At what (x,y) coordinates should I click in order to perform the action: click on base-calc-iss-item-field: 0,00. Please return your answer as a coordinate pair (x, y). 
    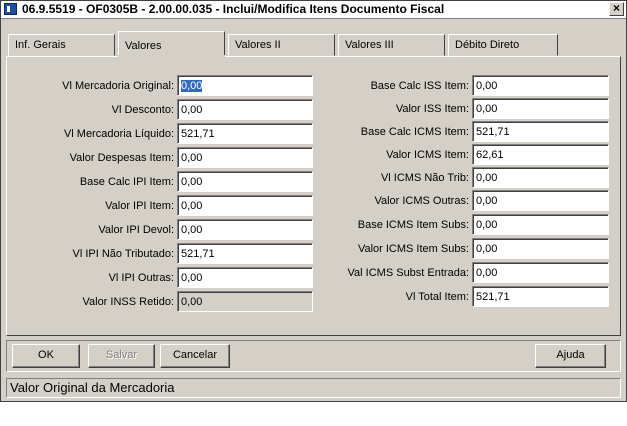
    Looking at the image, I should click on (540, 85).